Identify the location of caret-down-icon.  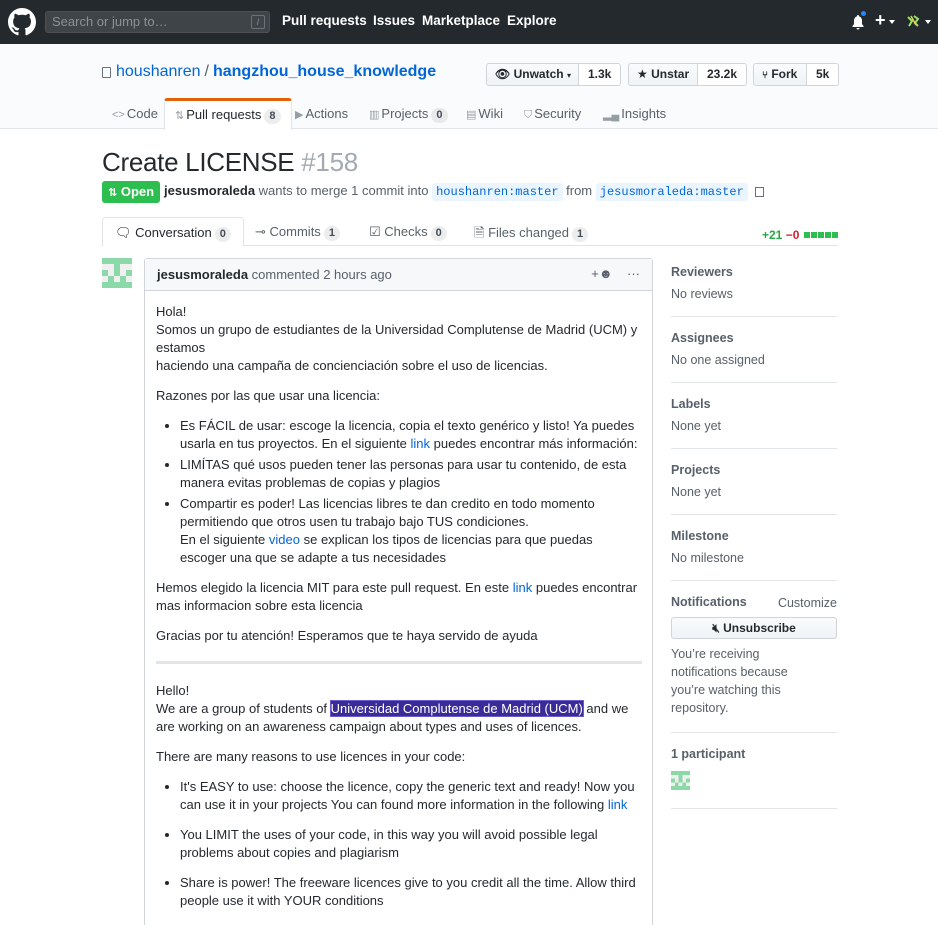
(892, 22).